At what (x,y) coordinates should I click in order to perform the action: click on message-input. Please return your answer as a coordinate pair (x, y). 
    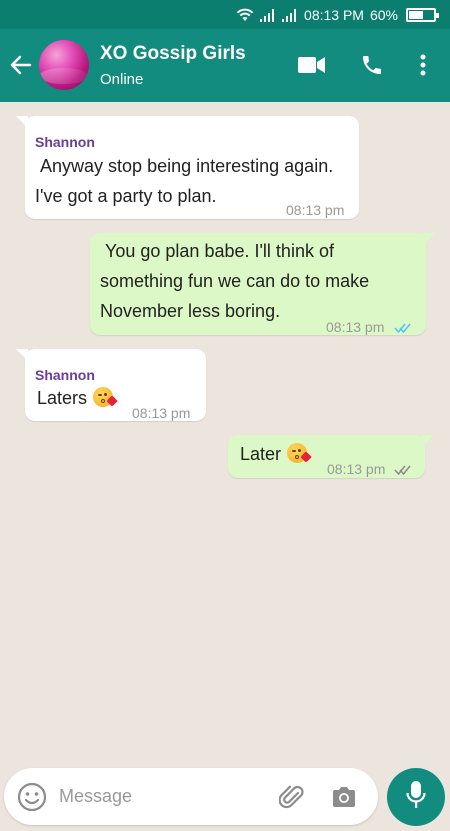
    Looking at the image, I should click on (159, 796).